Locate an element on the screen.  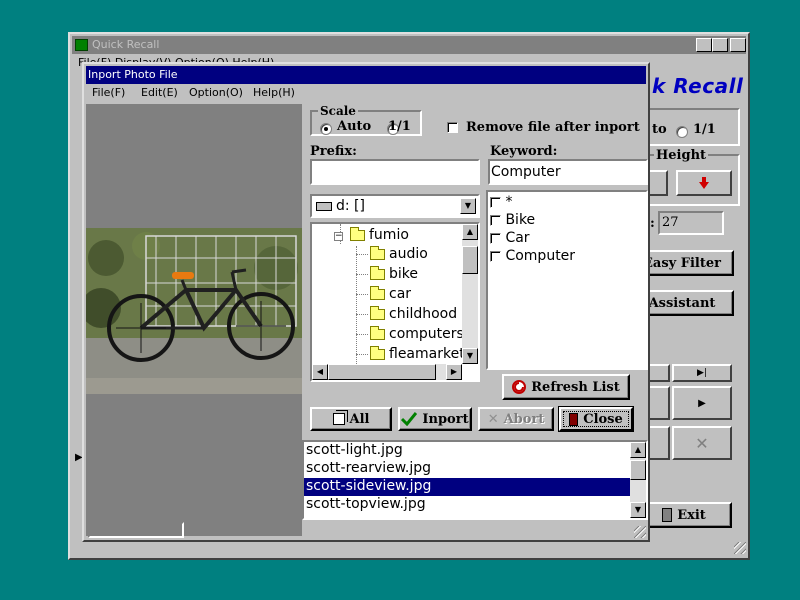
folder-bike: bike is located at coordinates (394, 273).